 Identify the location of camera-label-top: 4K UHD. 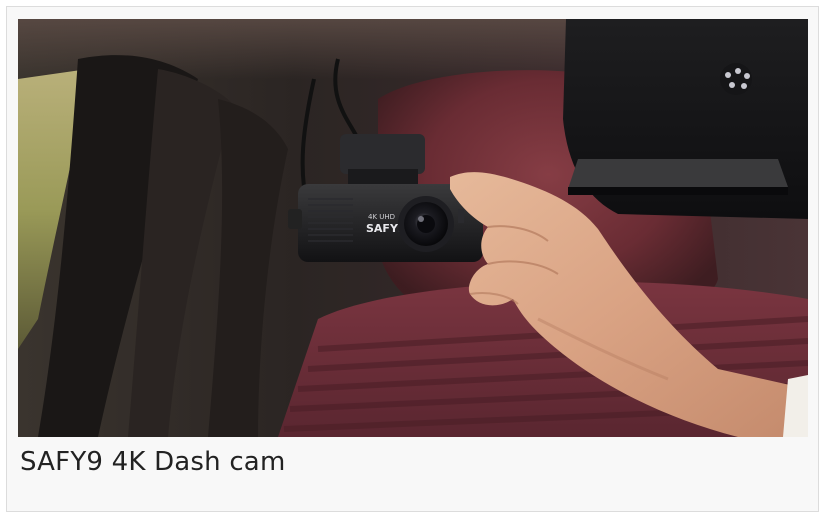
(381, 217).